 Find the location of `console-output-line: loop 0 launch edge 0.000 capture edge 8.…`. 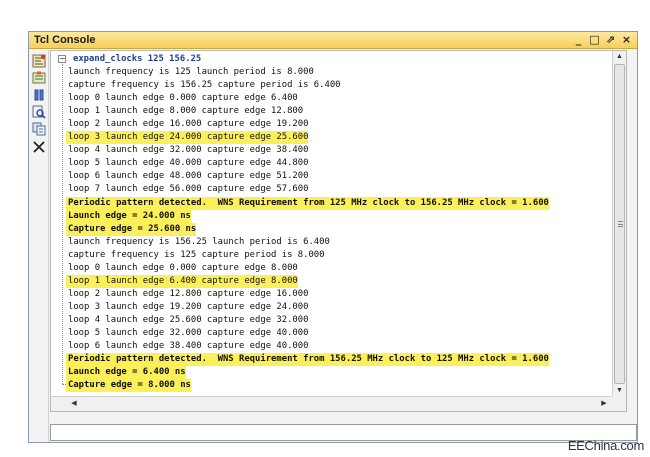

console-output-line: loop 0 launch edge 0.000 capture edge 8.… is located at coordinates (183, 267).